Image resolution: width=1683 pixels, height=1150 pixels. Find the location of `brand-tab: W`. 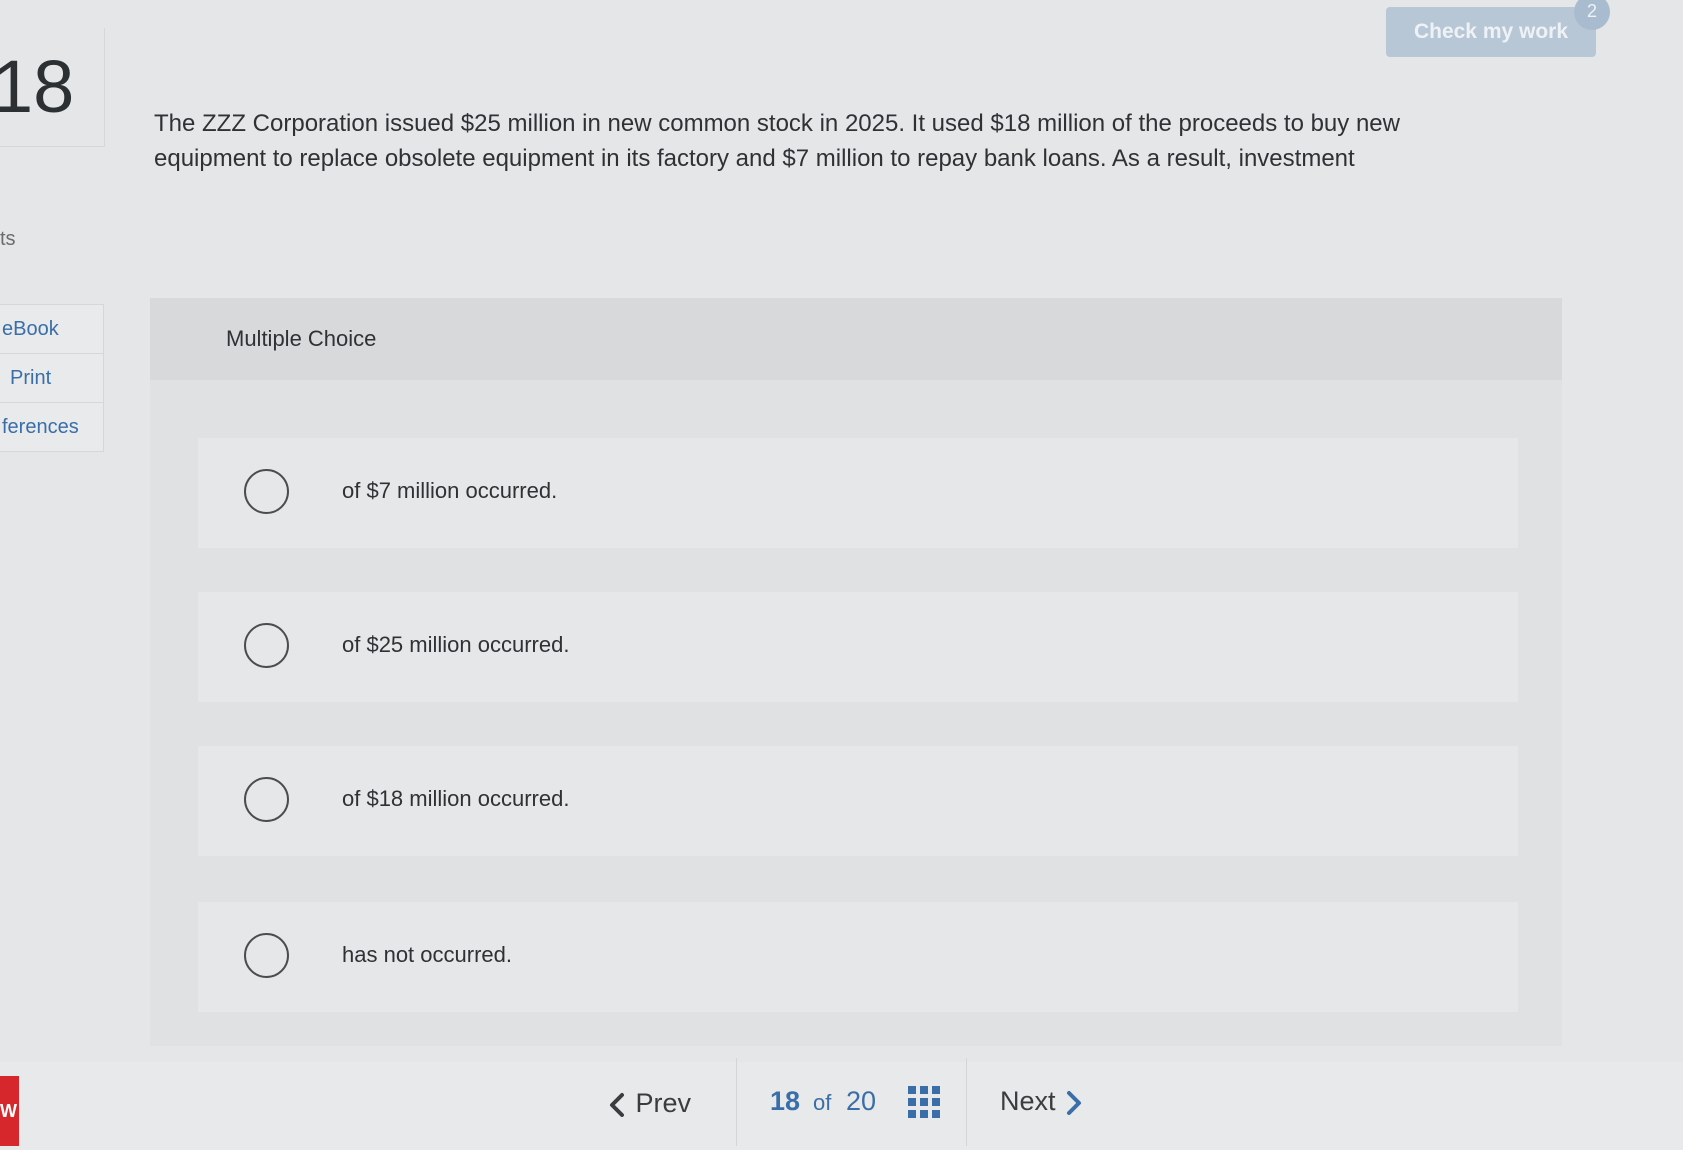

brand-tab: W is located at coordinates (9, 1111).